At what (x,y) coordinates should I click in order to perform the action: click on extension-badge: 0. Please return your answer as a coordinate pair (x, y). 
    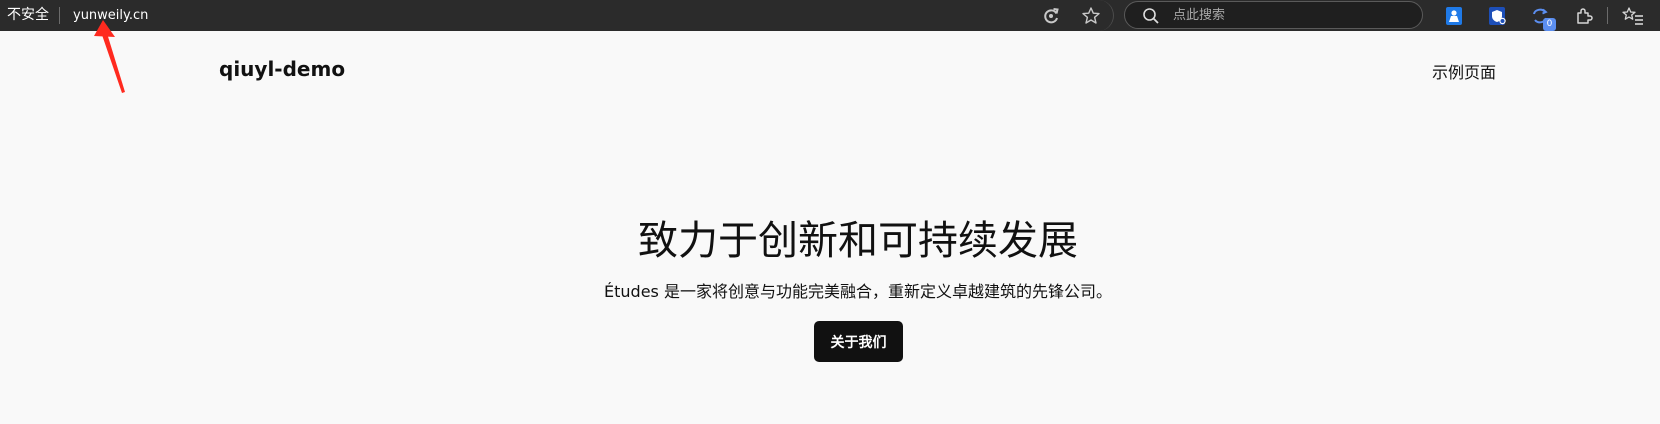
    Looking at the image, I should click on (1549, 24).